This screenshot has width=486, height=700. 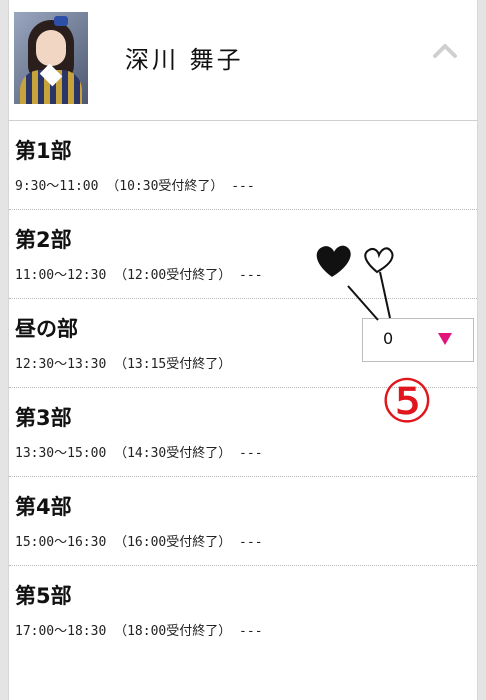 What do you see at coordinates (43, 418) in the screenshot?
I see `session-part: 第3部` at bounding box center [43, 418].